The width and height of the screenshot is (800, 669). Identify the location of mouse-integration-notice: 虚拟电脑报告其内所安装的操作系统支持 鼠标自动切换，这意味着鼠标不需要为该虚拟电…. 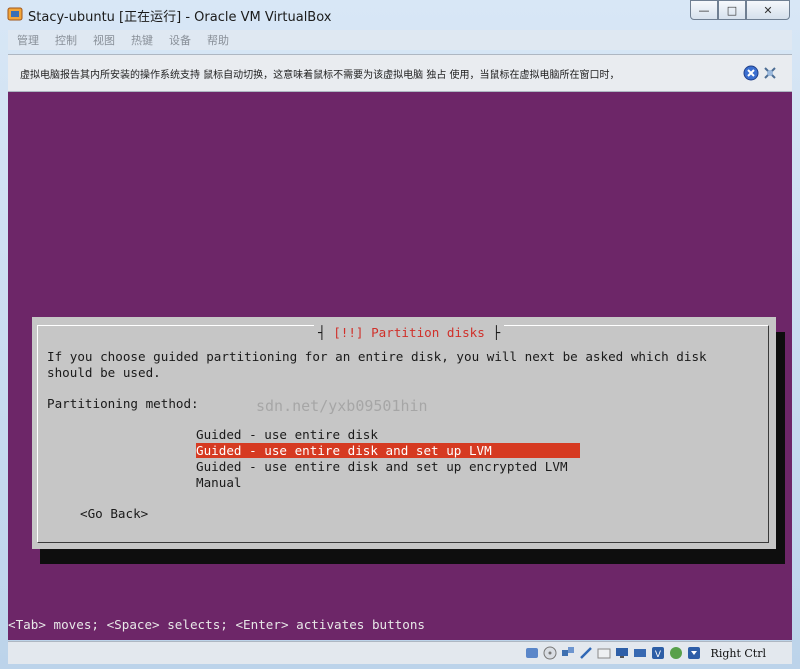
(400, 73).